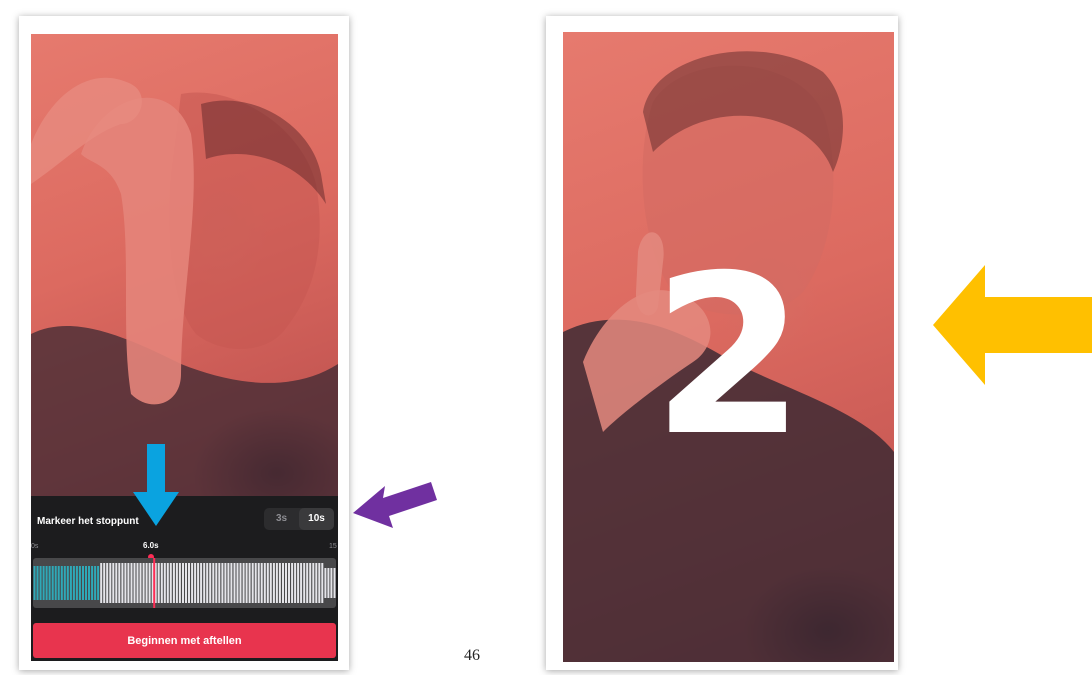  What do you see at coordinates (184, 640) in the screenshot?
I see `start-countdown-button: Beginnen met aftellen` at bounding box center [184, 640].